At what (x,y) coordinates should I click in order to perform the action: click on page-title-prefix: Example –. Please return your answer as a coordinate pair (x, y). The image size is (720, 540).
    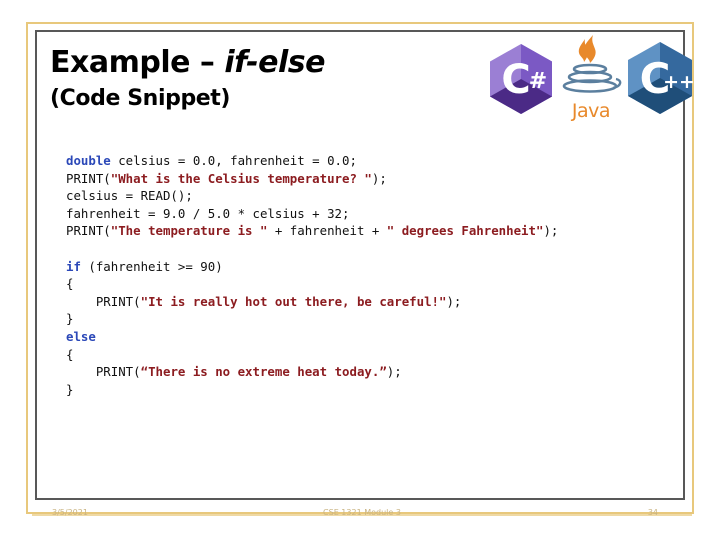
    Looking at the image, I should click on (137, 62).